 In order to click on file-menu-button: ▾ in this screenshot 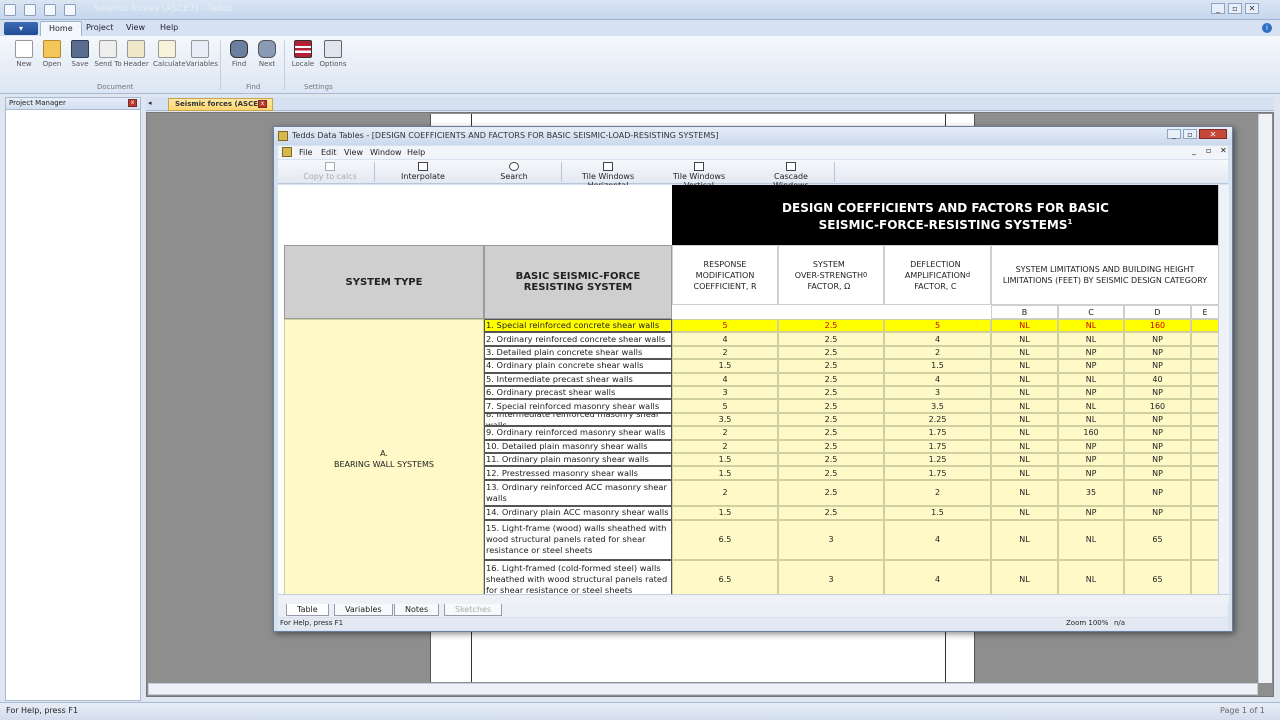, I will do `click(21, 28)`.